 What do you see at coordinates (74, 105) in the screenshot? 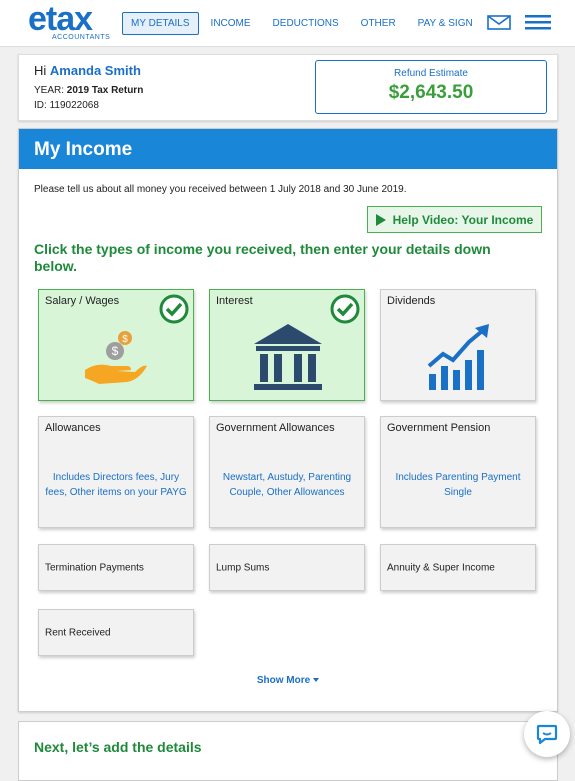
I see `id-value: 119022068` at bounding box center [74, 105].